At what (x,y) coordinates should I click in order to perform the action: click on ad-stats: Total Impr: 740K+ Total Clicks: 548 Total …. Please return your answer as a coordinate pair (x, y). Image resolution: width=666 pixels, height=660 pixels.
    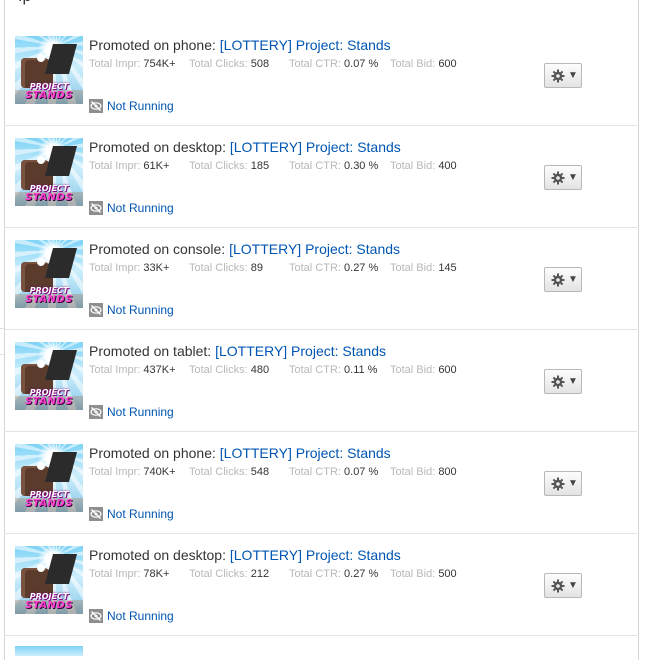
    Looking at the image, I should click on (277, 472).